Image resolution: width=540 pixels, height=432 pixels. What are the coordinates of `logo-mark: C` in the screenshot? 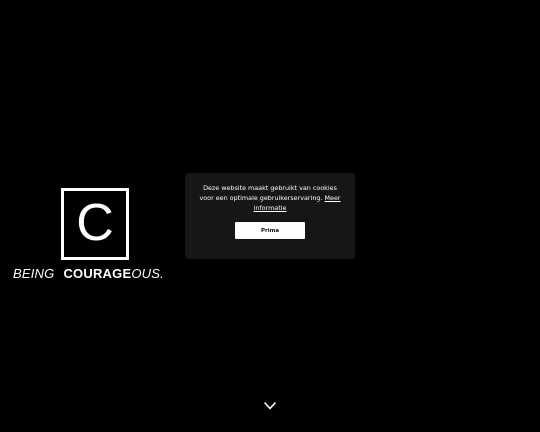 It's located at (95, 224).